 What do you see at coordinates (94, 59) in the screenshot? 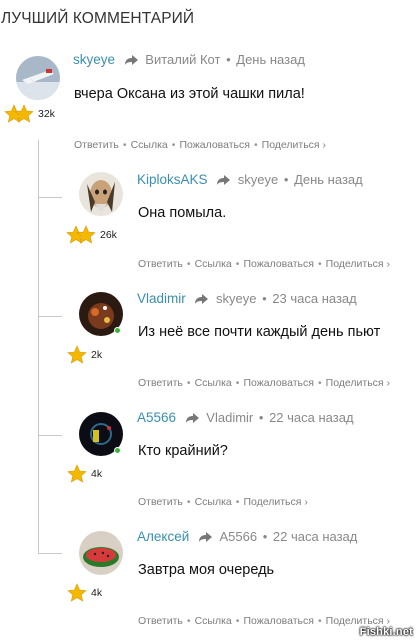
I see `comment-author: skyeye` at bounding box center [94, 59].